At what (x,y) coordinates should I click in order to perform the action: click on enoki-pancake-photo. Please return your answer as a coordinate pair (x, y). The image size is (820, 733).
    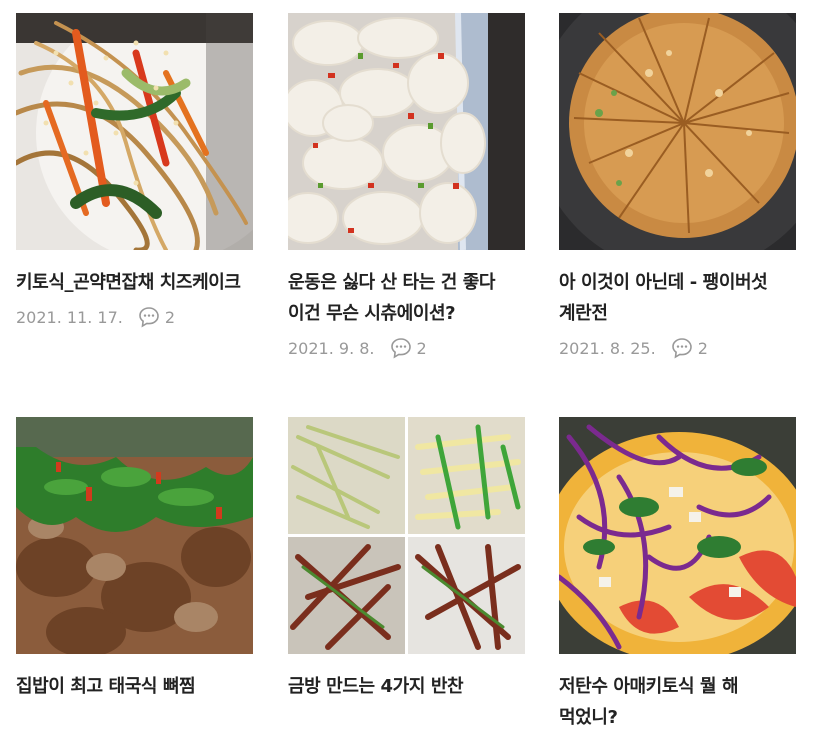
    Looking at the image, I should click on (677, 131).